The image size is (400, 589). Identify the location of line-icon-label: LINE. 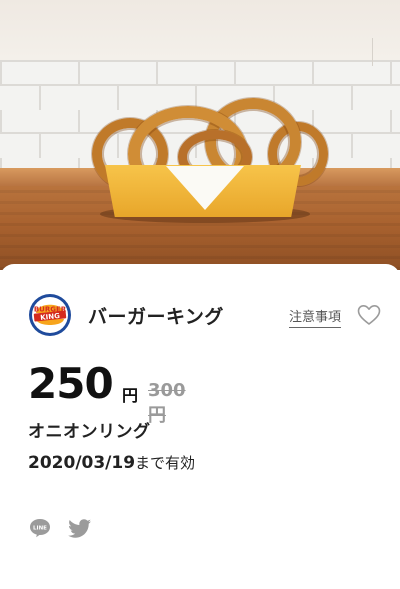
(40, 529).